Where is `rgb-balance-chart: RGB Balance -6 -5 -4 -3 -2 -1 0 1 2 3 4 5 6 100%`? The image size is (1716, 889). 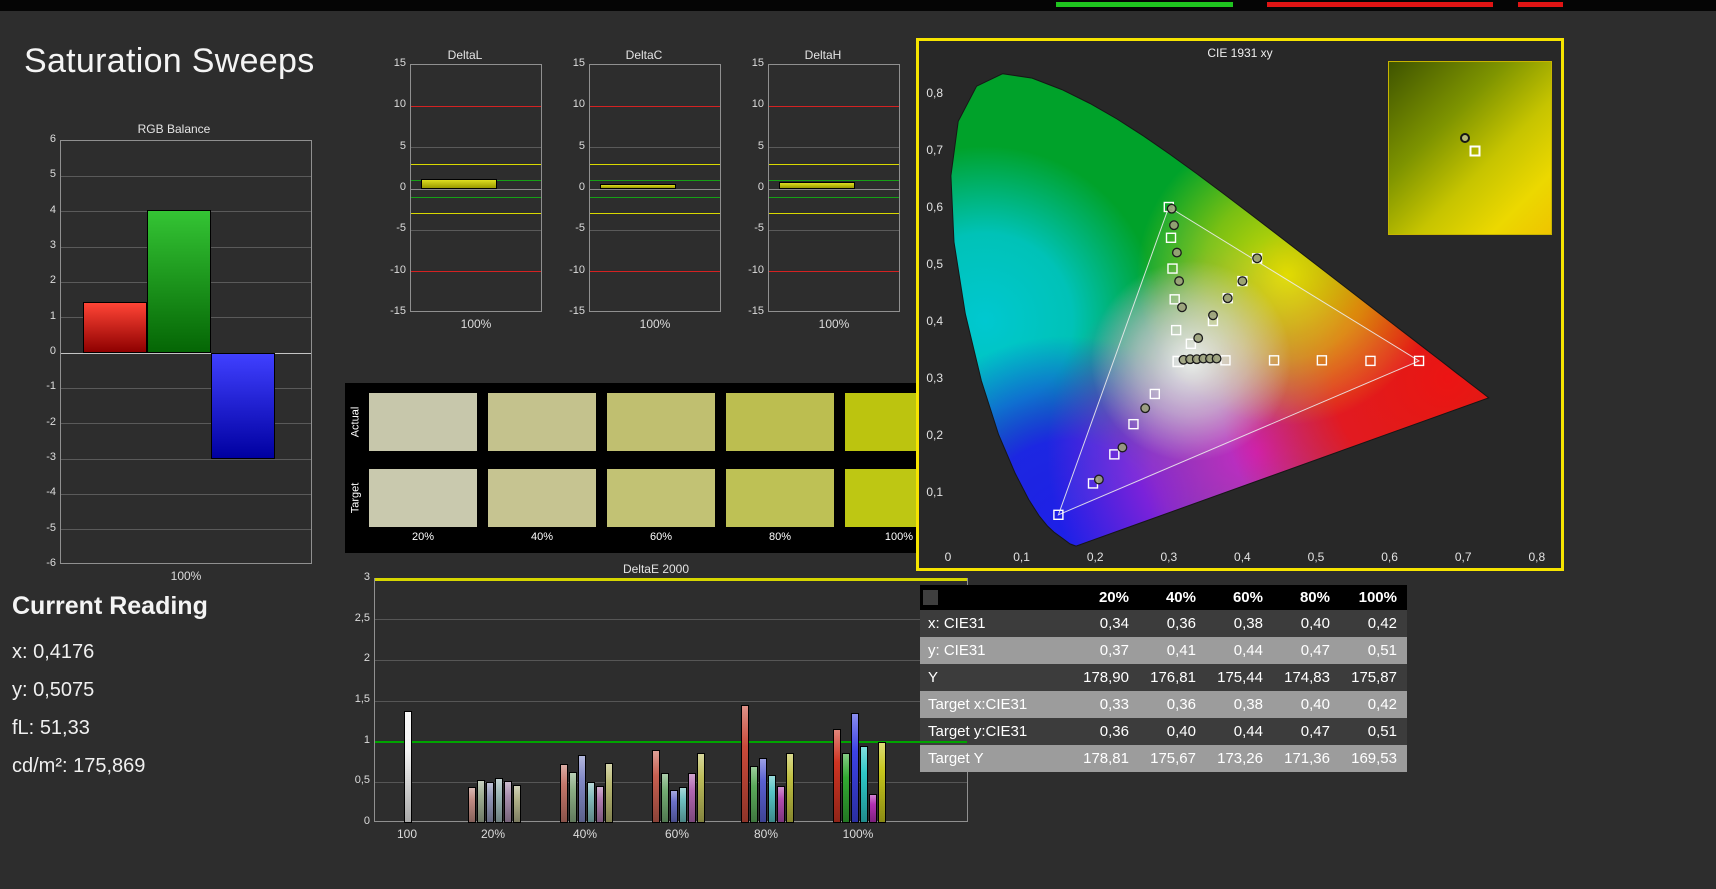
rgb-balance-chart: RGB Balance -6 -5 -4 -3 -2 -1 0 1 2 3 4 5 6 100% is located at coordinates (174, 361).